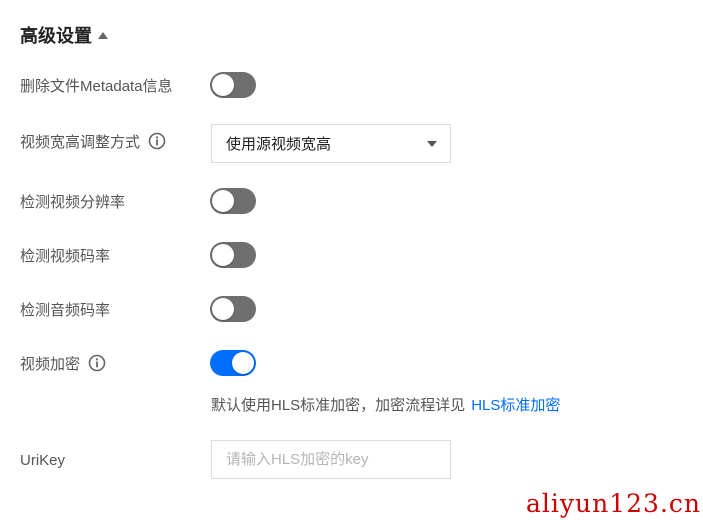  I want to click on resize-mode-select: 使用源视频宽高, so click(331, 143).